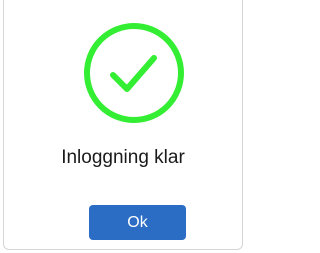 This screenshot has height=253, width=320. I want to click on success-check-icon, so click(134, 73).